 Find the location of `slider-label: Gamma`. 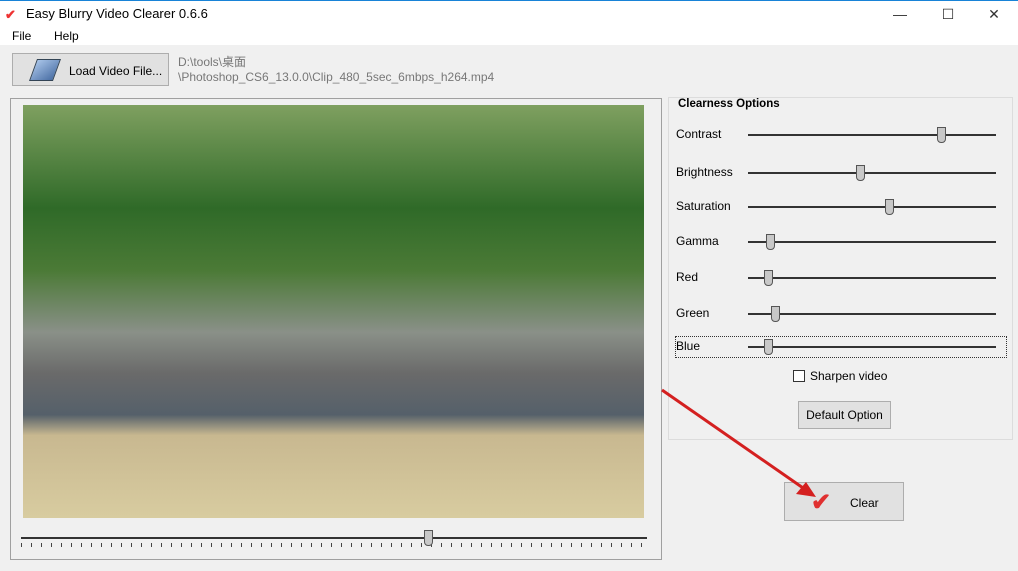

slider-label: Gamma is located at coordinates (697, 241).